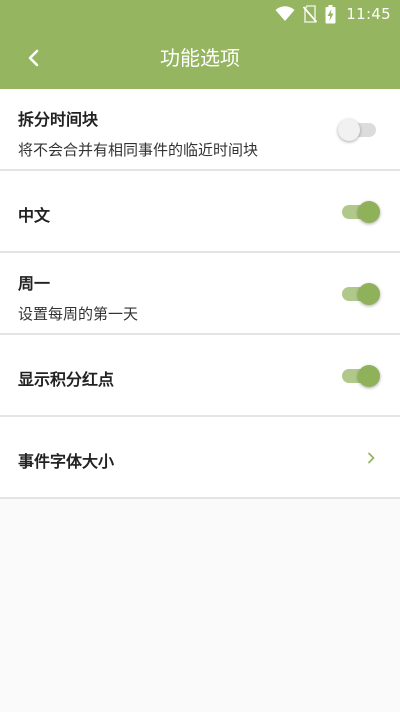  What do you see at coordinates (200, 212) in the screenshot?
I see `setting-chinese: 中文` at bounding box center [200, 212].